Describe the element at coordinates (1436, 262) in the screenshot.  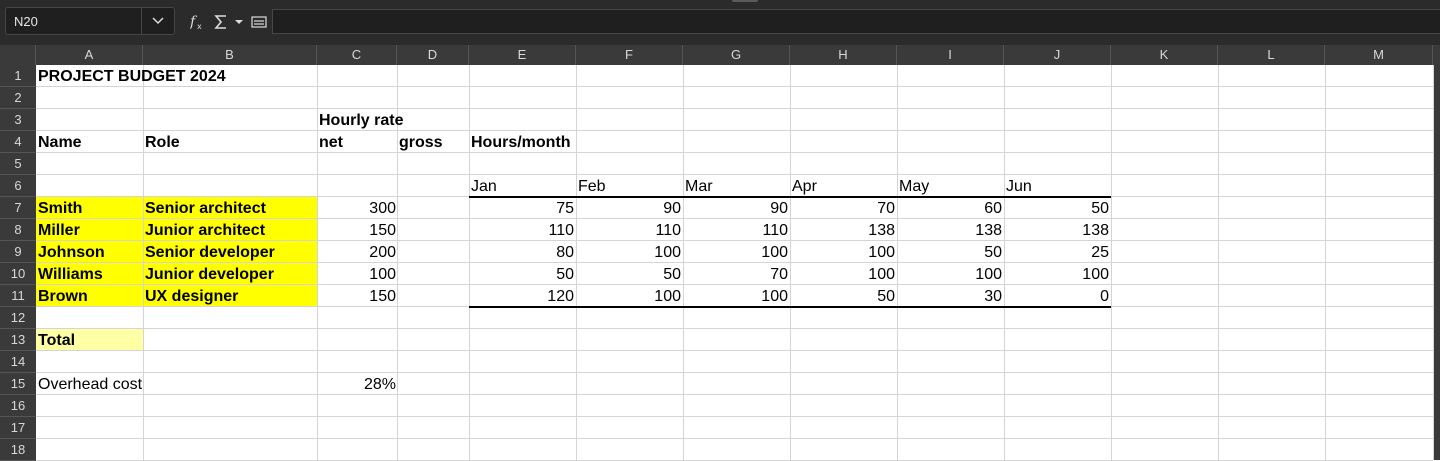
I see `vertical-scrollbar` at that location.